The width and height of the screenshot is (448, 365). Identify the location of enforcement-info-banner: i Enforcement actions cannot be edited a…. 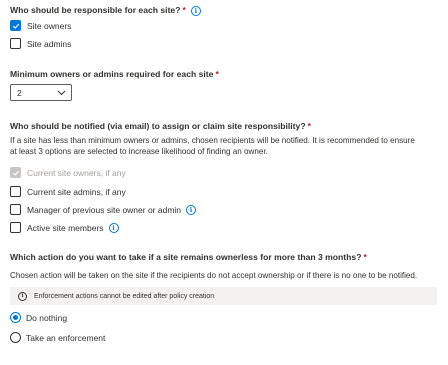
(223, 296).